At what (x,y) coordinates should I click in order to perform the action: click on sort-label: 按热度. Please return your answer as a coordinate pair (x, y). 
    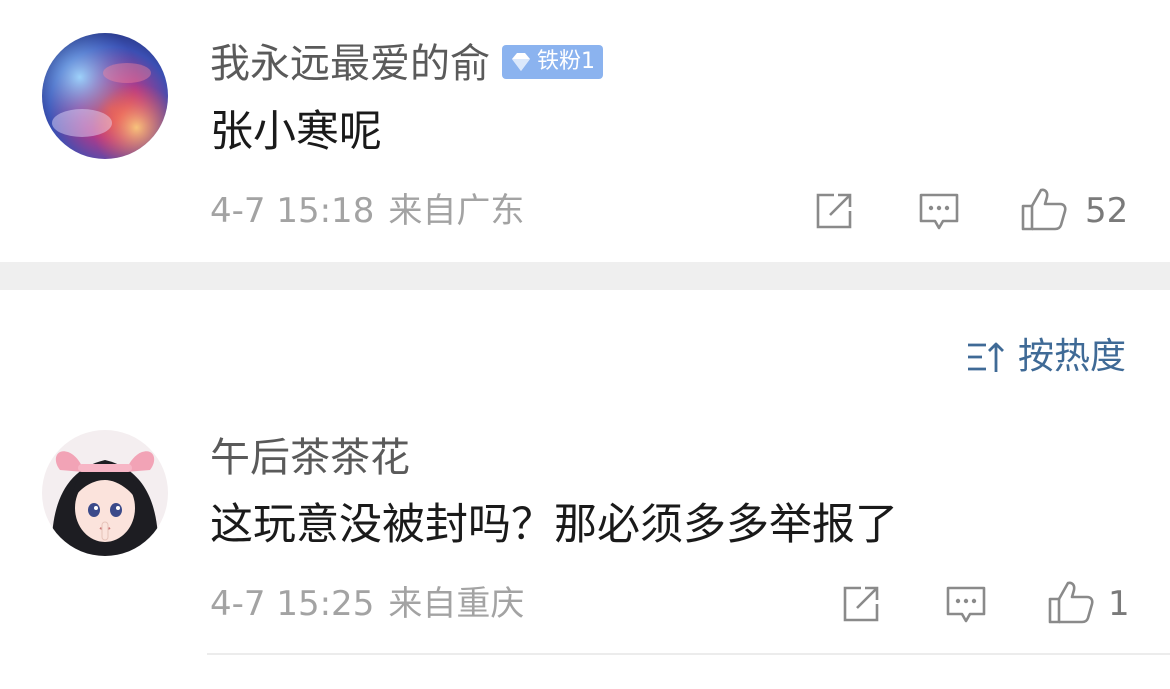
    Looking at the image, I should click on (1072, 356).